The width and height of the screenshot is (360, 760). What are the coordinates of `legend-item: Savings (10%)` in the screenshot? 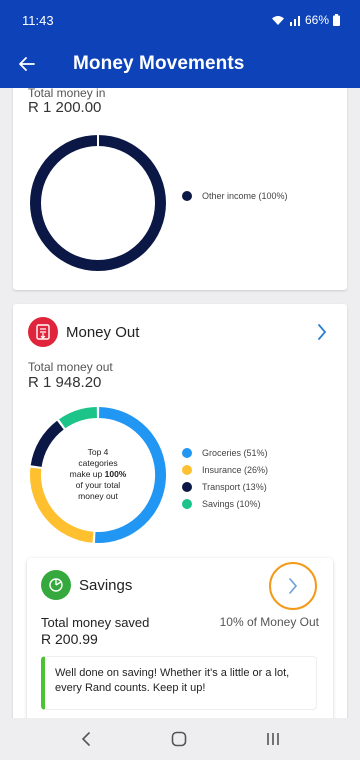 It's located at (225, 503).